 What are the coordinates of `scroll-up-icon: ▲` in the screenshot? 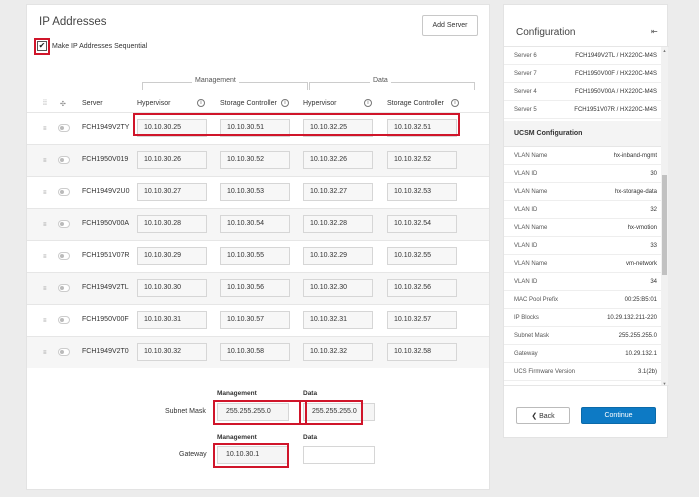 It's located at (664, 50).